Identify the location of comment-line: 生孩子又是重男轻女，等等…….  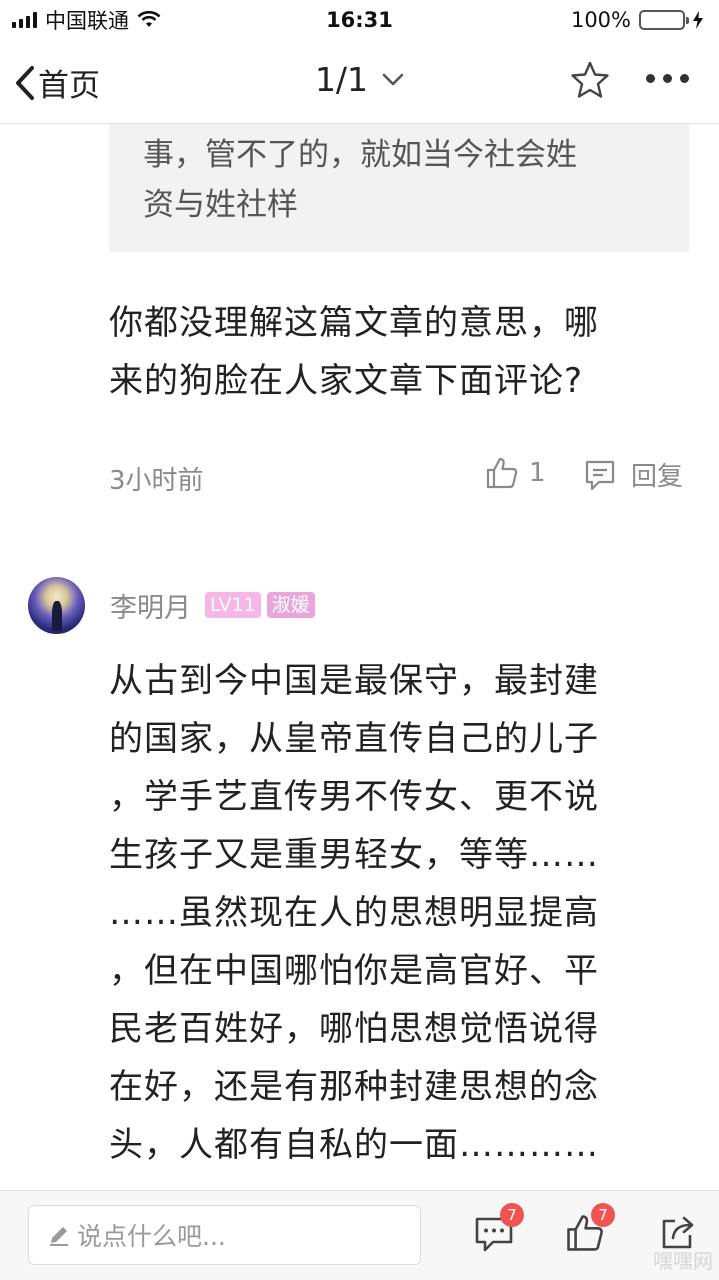
(354, 855).